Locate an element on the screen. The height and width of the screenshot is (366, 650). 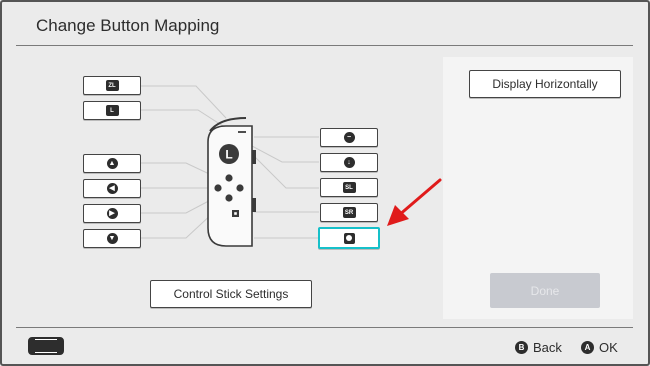
dpad-right-icon: ▶ is located at coordinates (112, 213).